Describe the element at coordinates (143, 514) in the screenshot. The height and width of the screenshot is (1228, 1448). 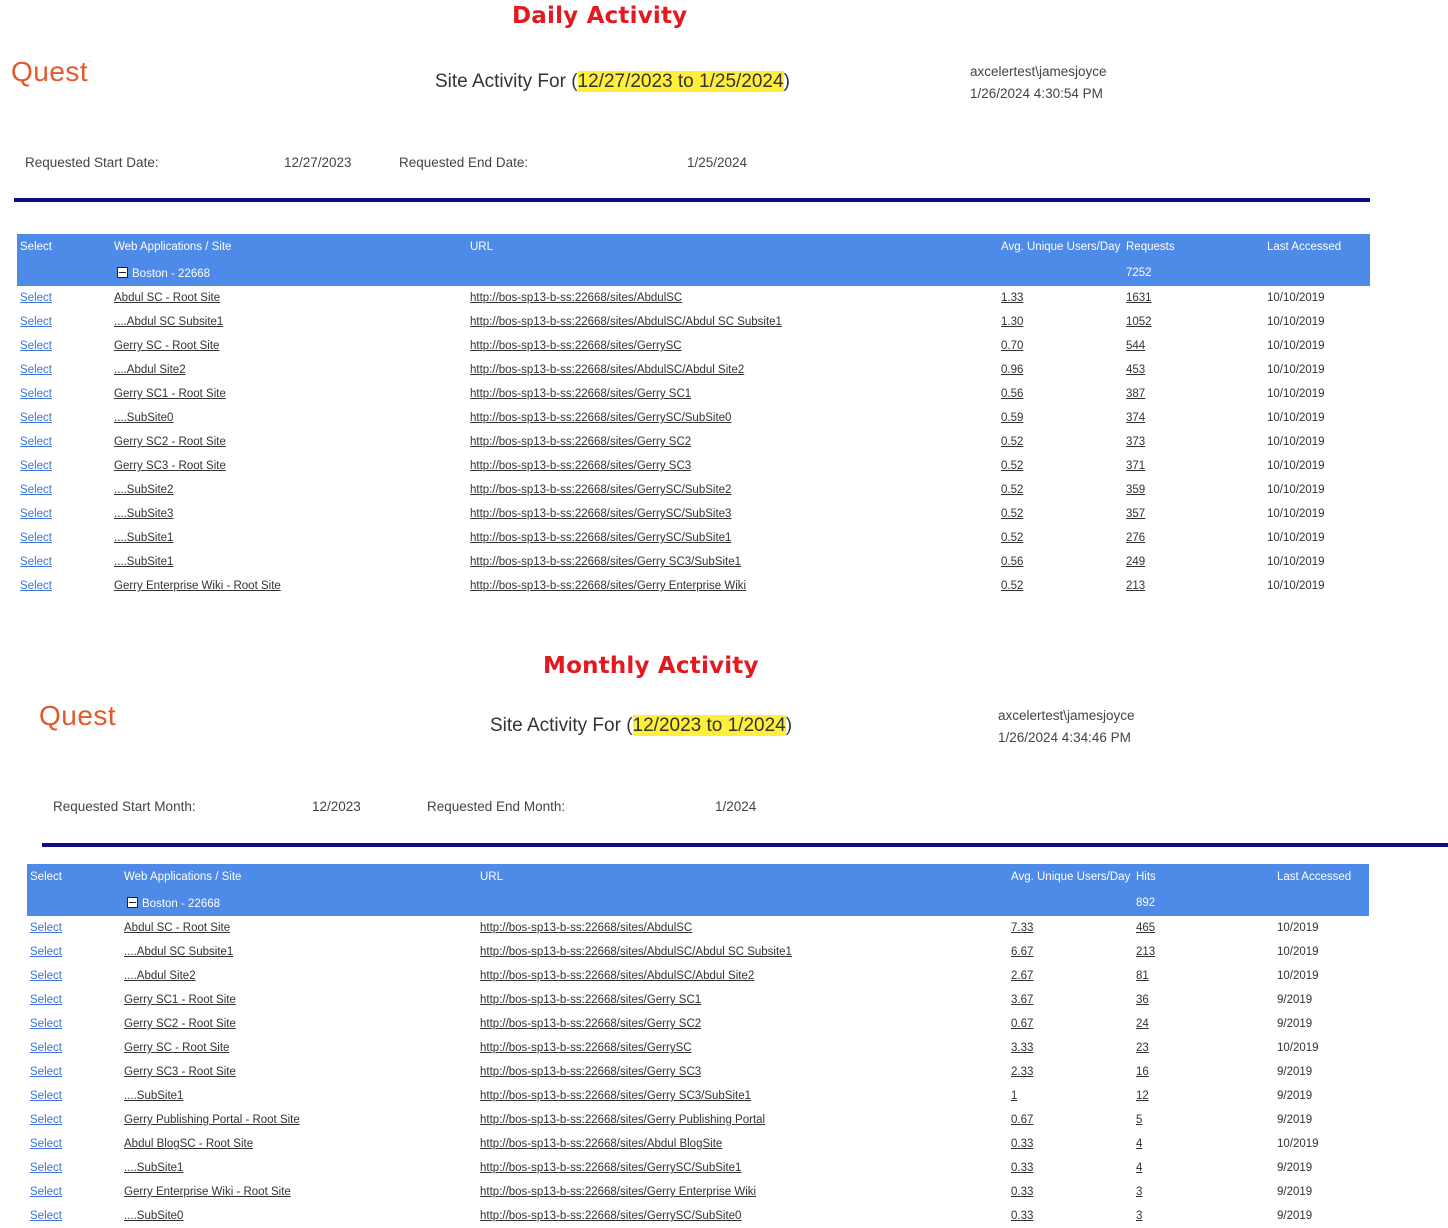
I see `site-link: ....SubSite3` at that location.